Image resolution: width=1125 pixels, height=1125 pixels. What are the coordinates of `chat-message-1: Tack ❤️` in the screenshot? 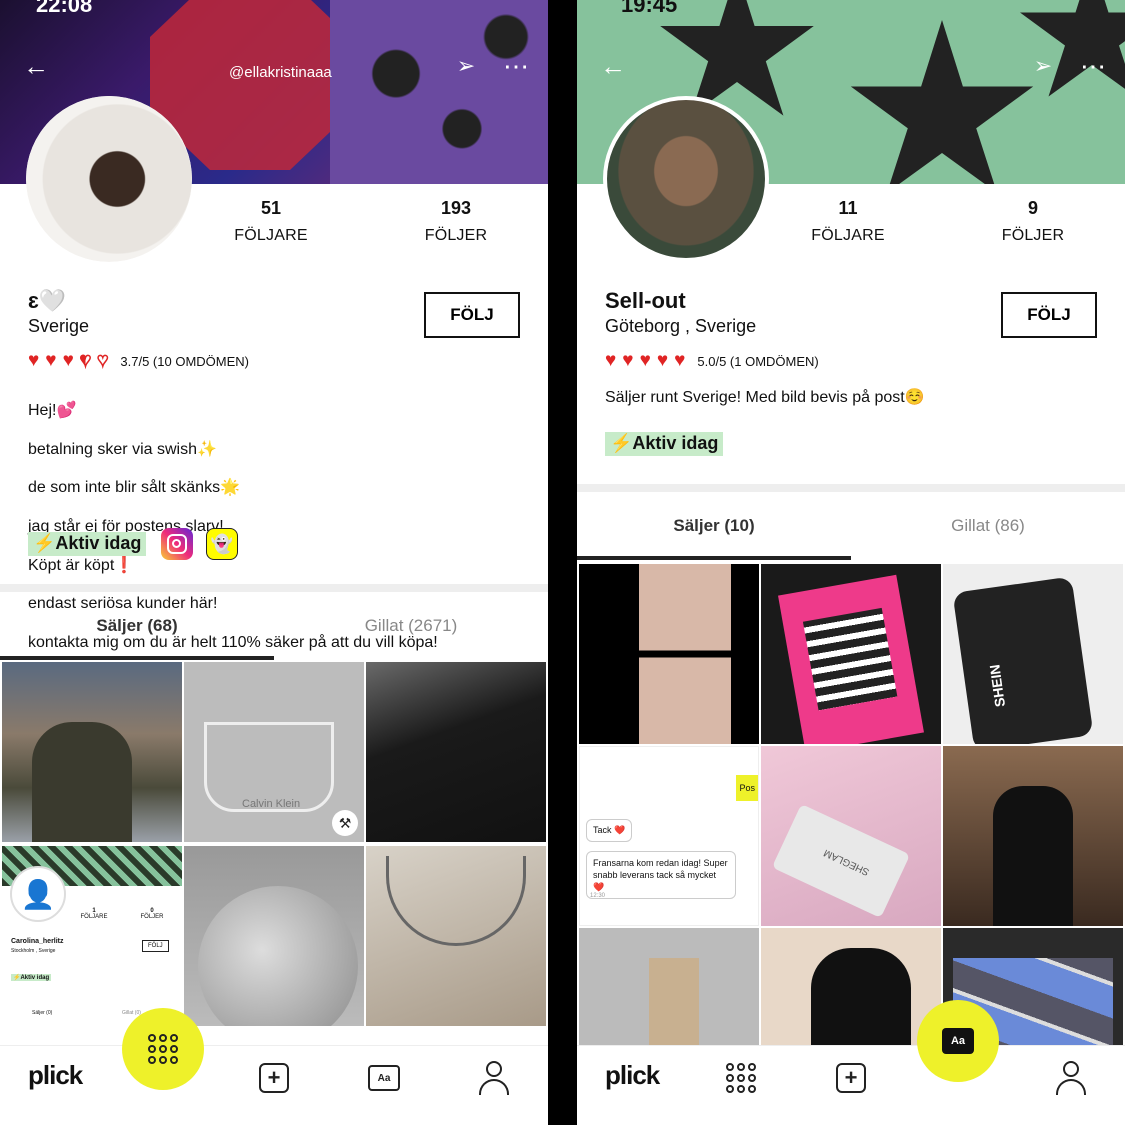 It's located at (609, 830).